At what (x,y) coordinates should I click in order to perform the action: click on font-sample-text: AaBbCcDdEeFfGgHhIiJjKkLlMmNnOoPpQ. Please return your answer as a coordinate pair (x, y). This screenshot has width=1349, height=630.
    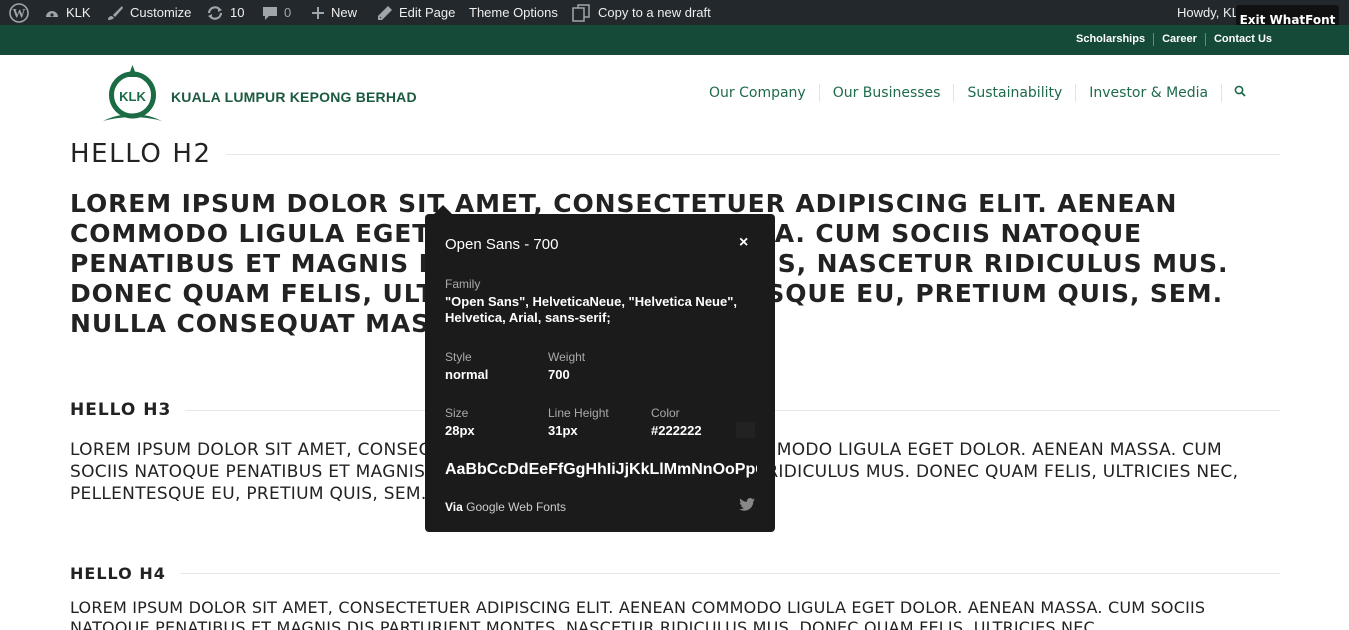
    Looking at the image, I should click on (601, 469).